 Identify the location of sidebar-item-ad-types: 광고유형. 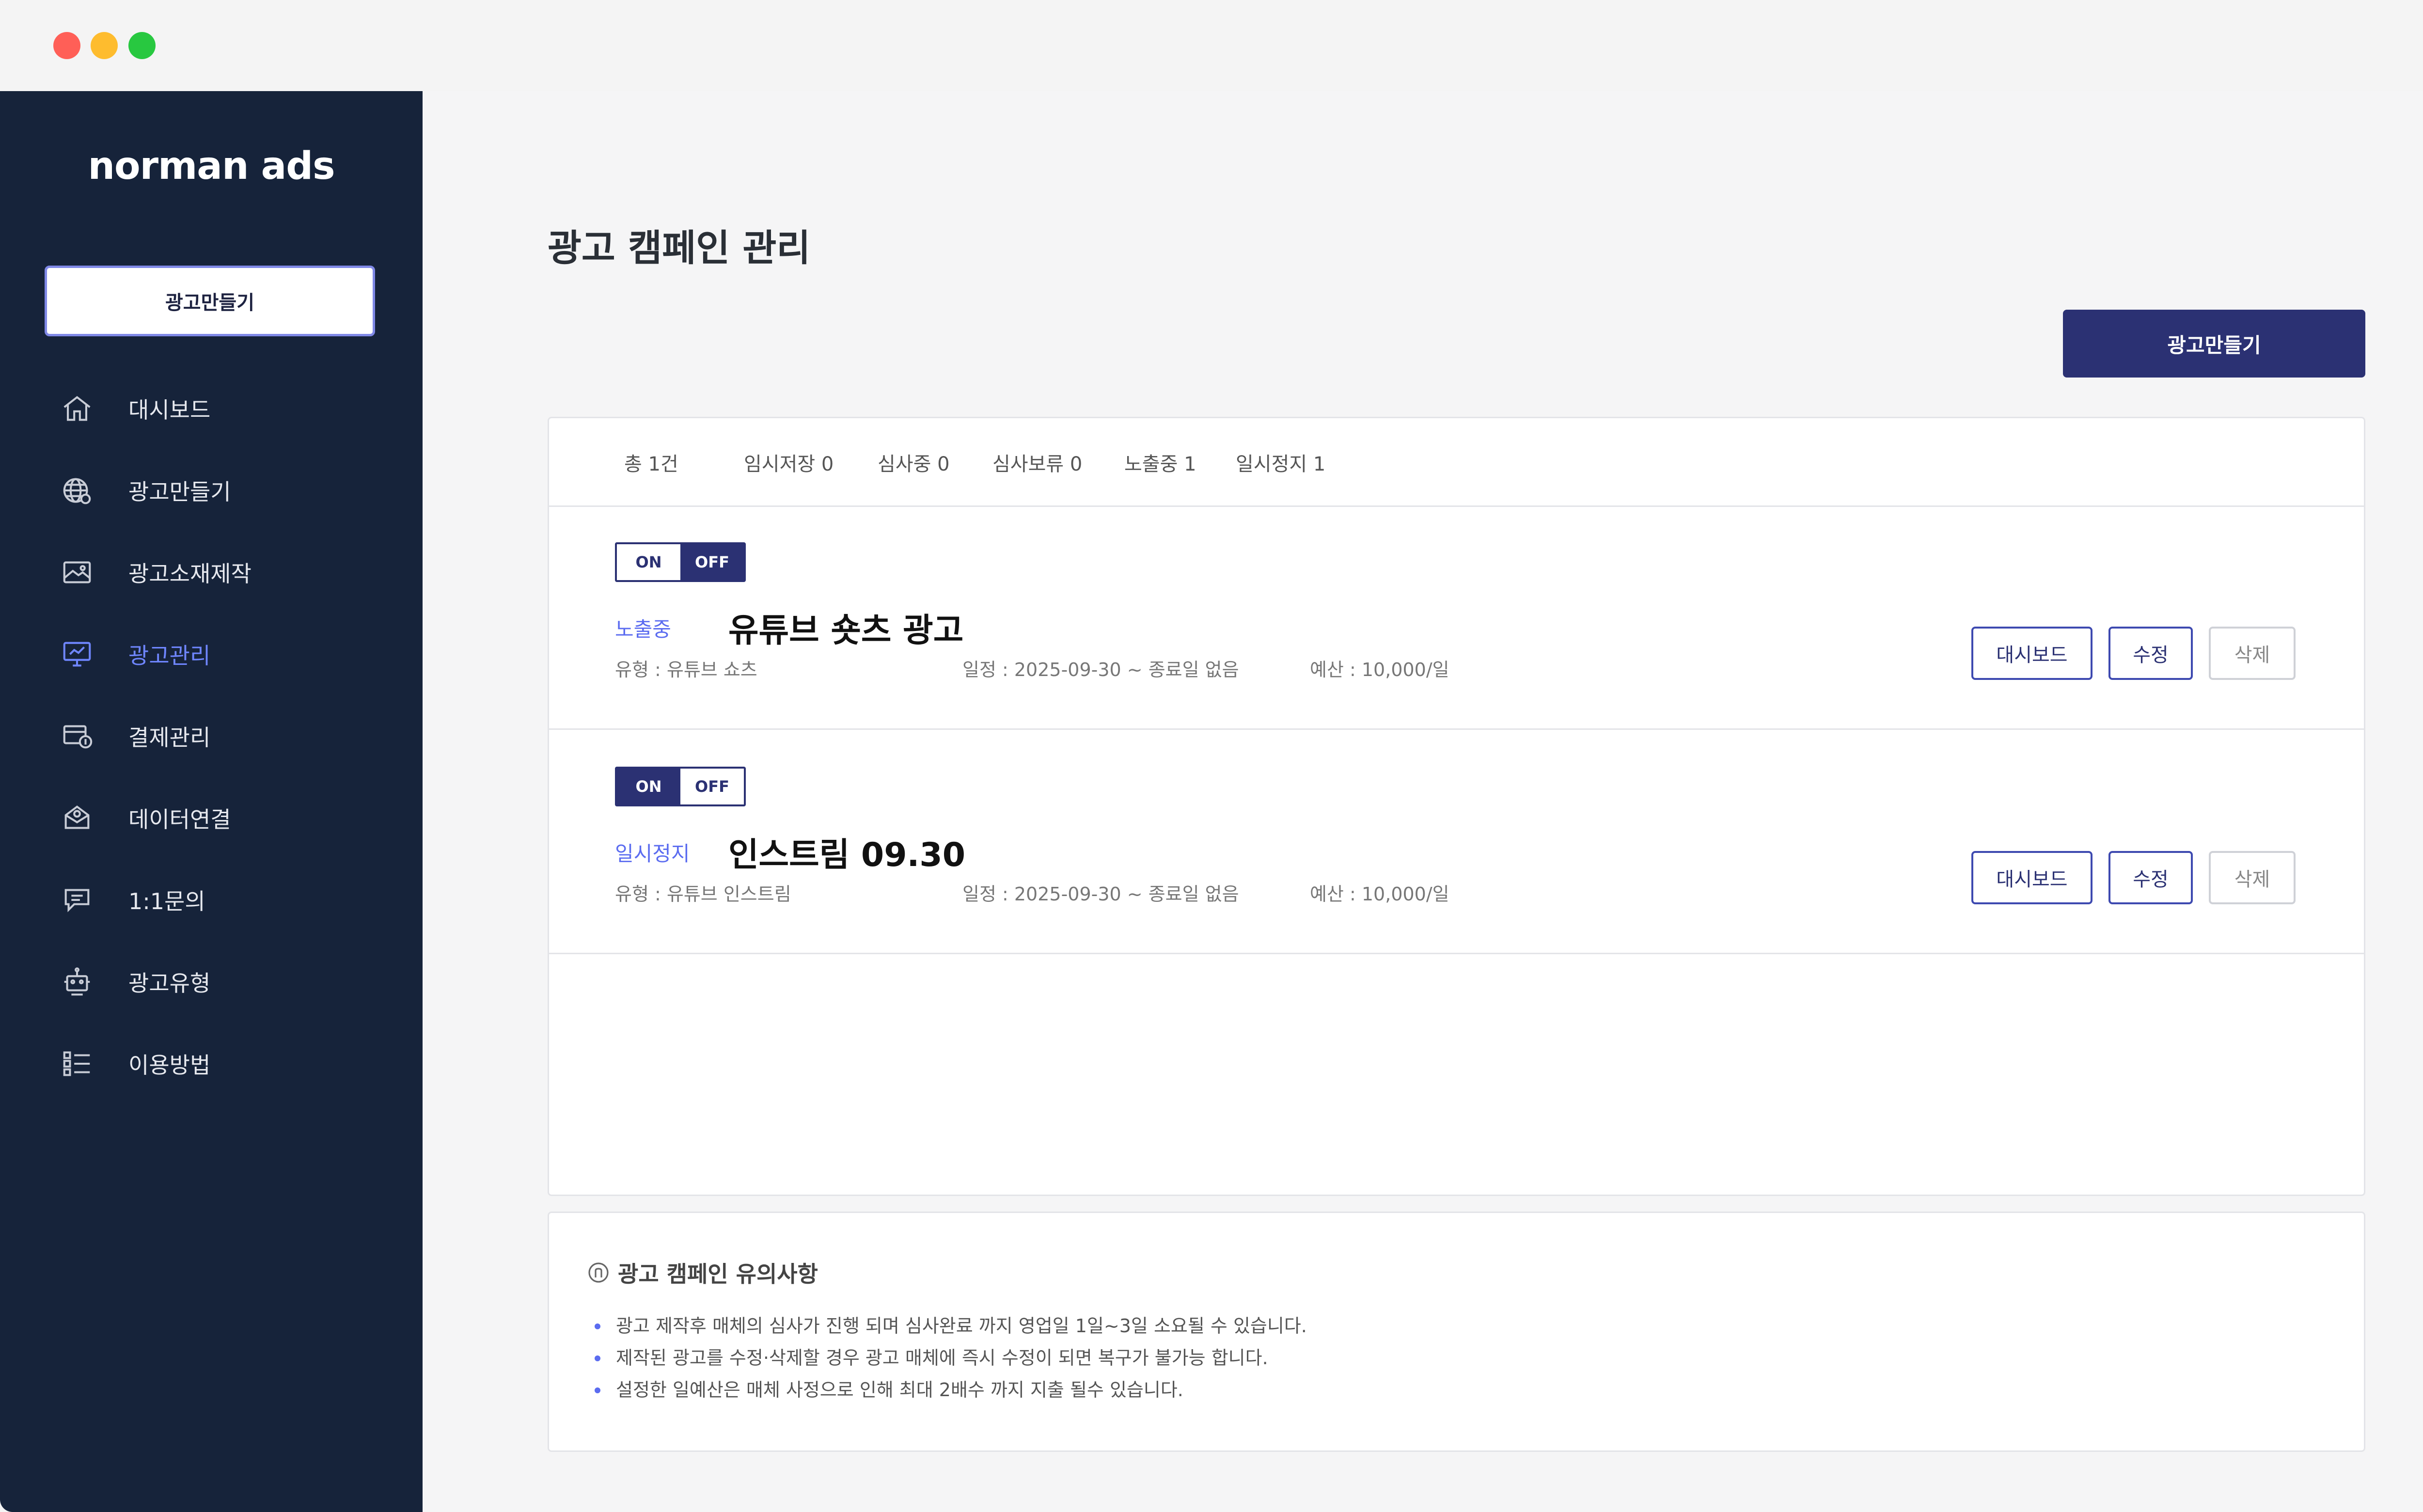
(211, 982).